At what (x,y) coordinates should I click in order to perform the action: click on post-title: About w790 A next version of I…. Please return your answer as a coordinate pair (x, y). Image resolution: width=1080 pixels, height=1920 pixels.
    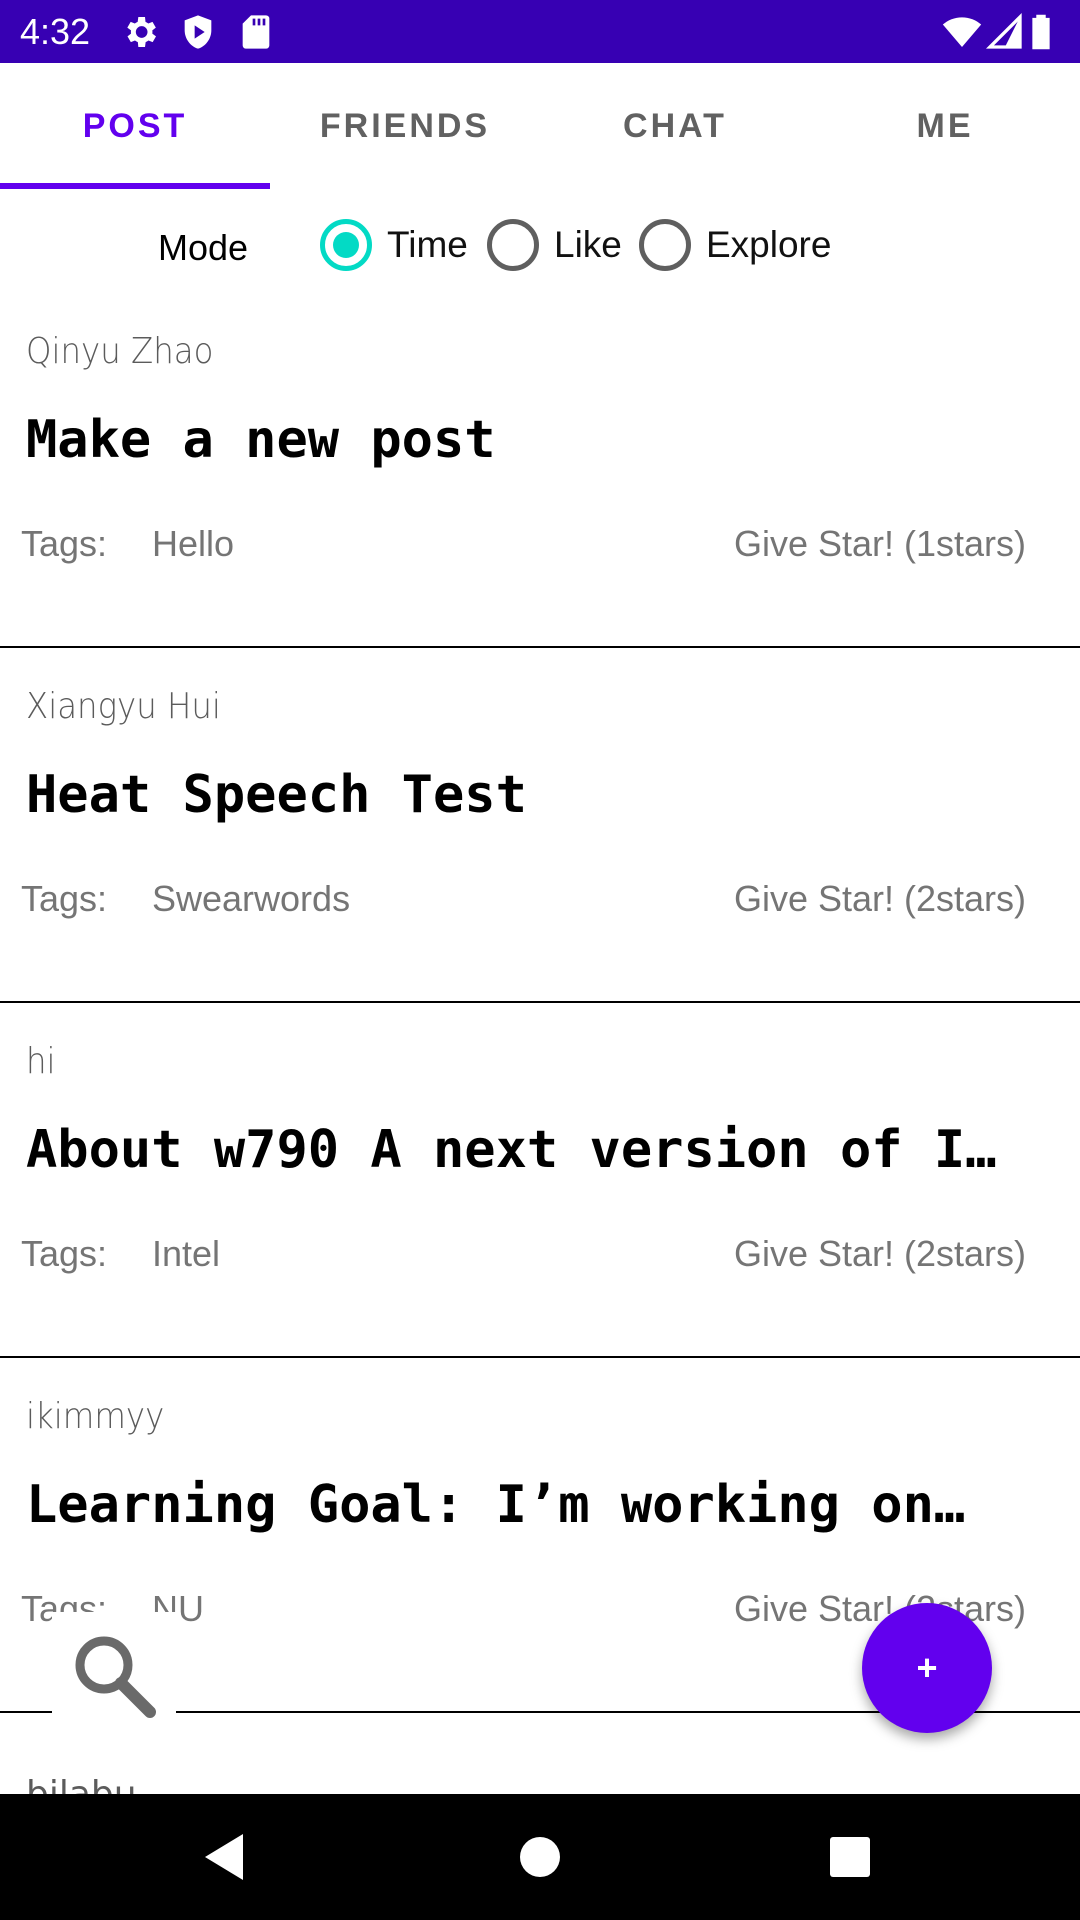
    Looking at the image, I should click on (536, 1150).